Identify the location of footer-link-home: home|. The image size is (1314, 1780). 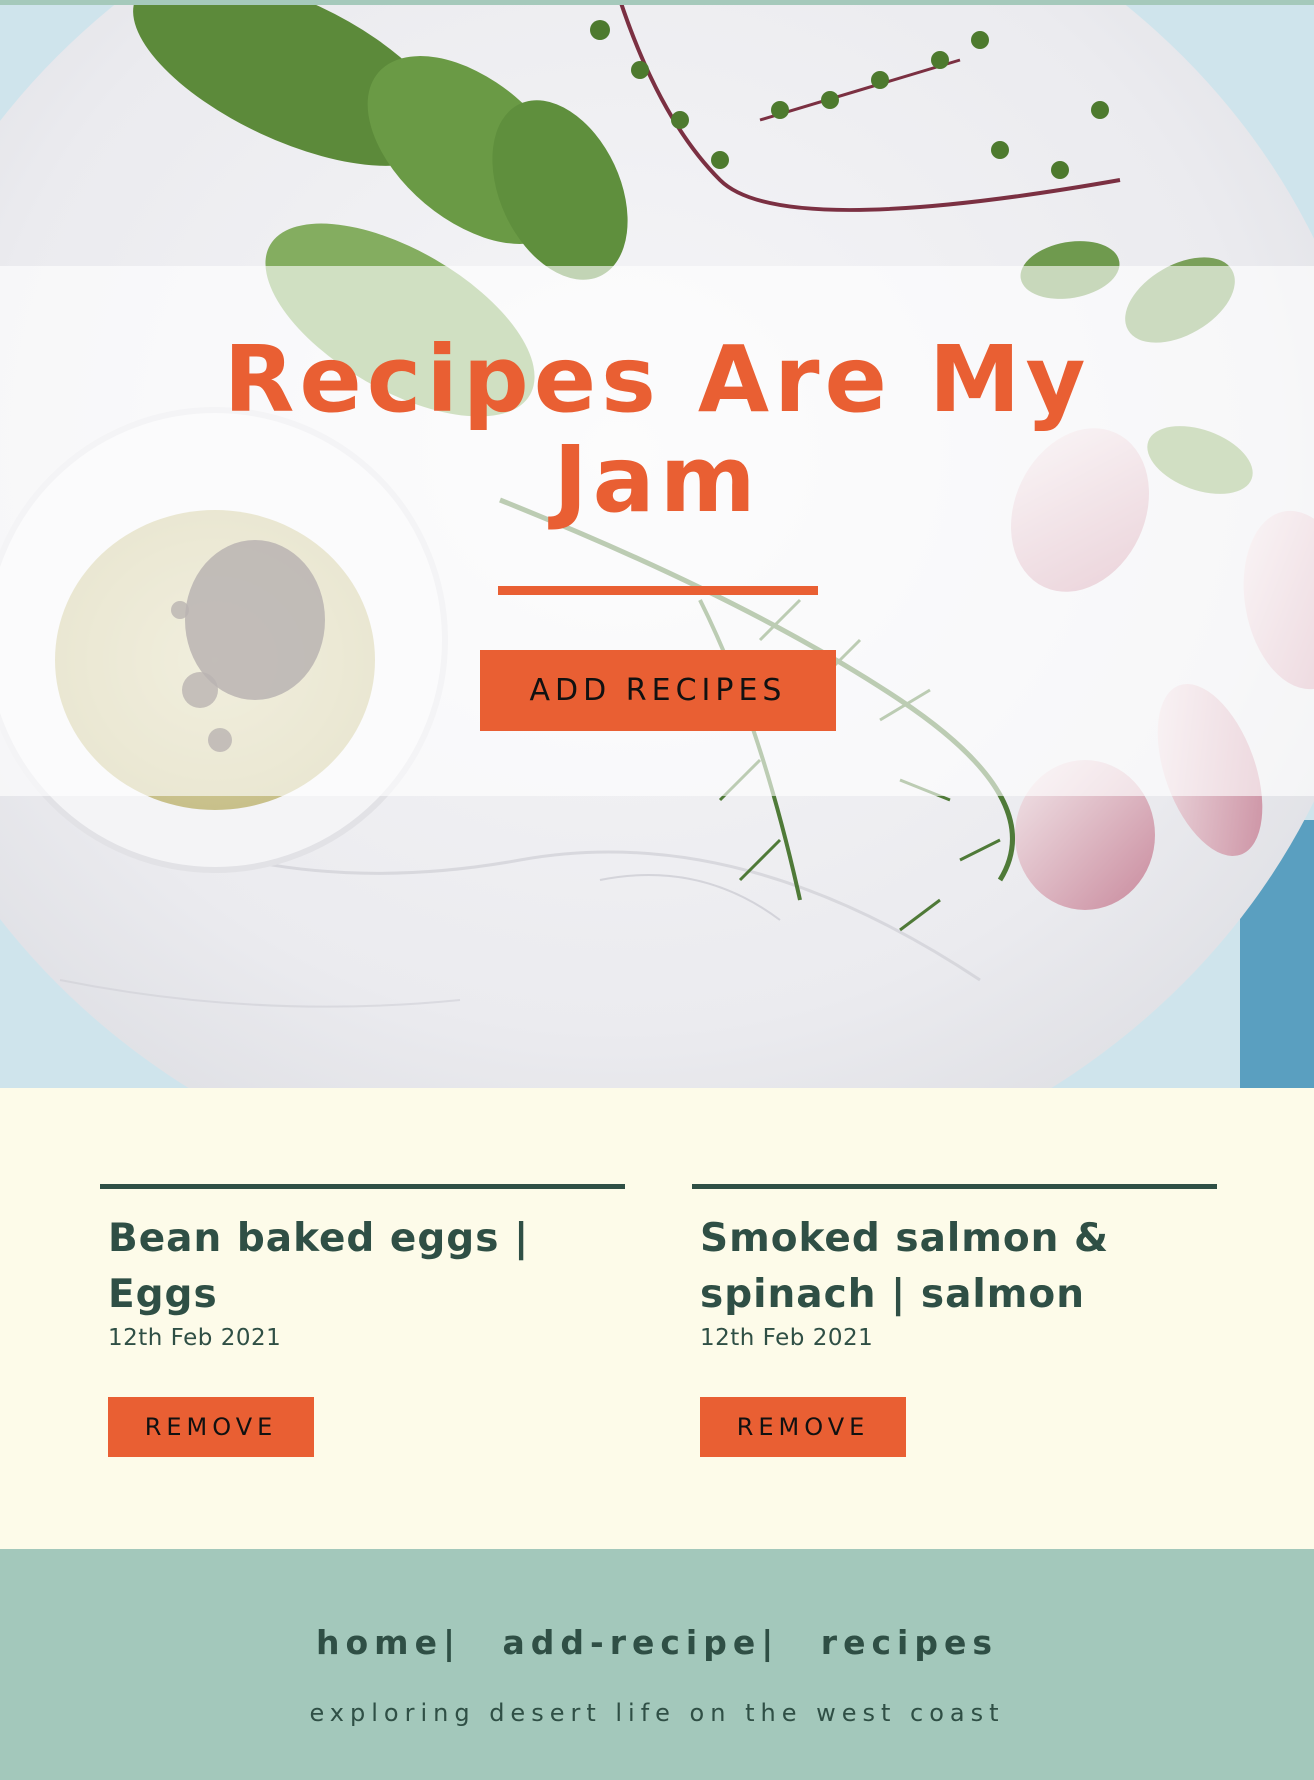
(388, 1642).